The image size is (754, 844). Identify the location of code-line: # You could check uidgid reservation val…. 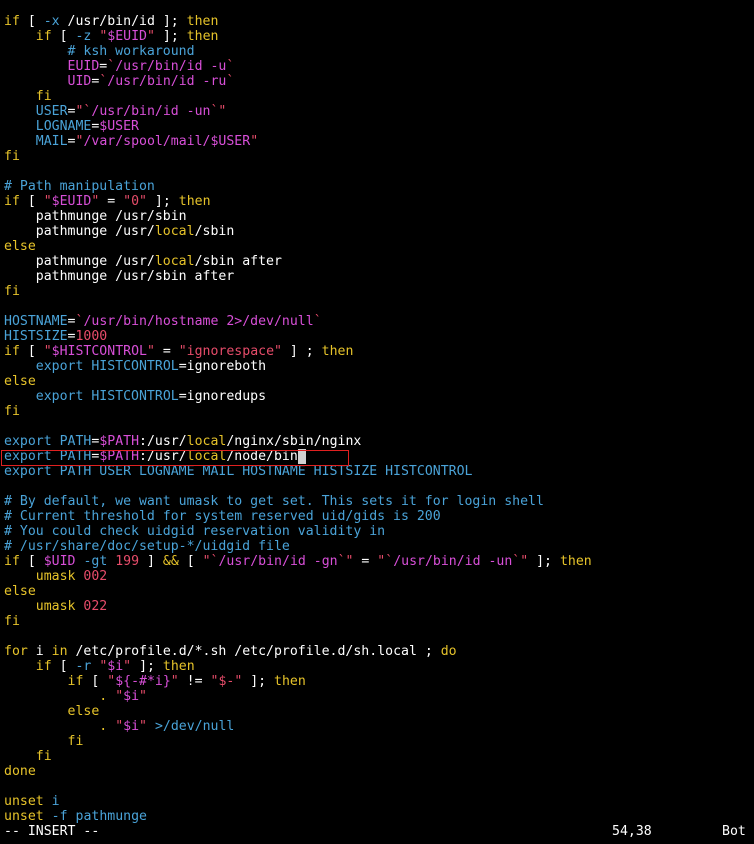
(194, 531).